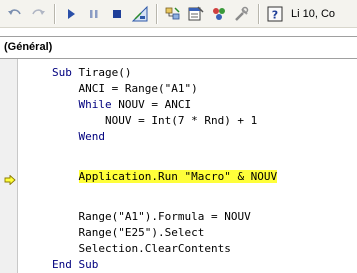 The height and width of the screenshot is (273, 357). I want to click on code-rest: NOUV = ANCI, so click(151, 104).